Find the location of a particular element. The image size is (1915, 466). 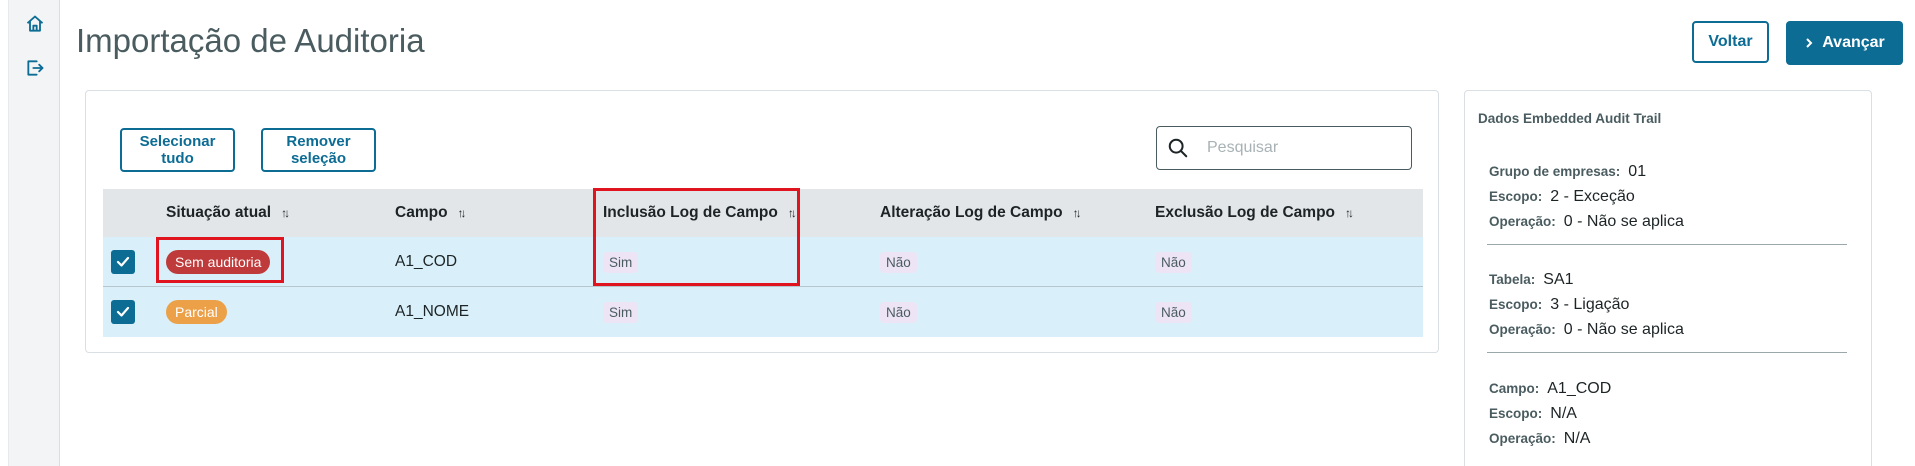

search-input is located at coordinates (1302, 148).